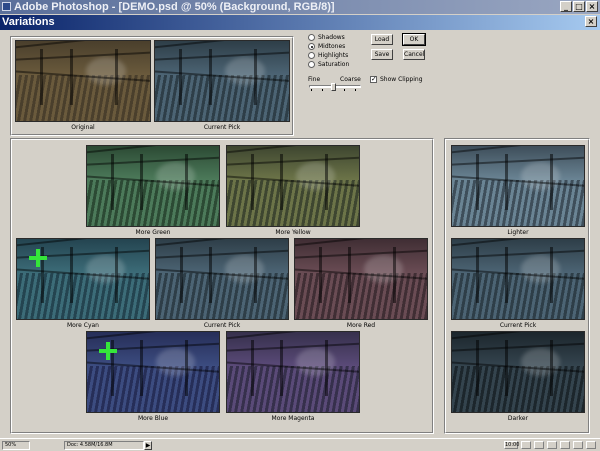 The height and width of the screenshot is (451, 600). Describe the element at coordinates (591, 21) in the screenshot. I see `close-dialog-button: ×` at that location.